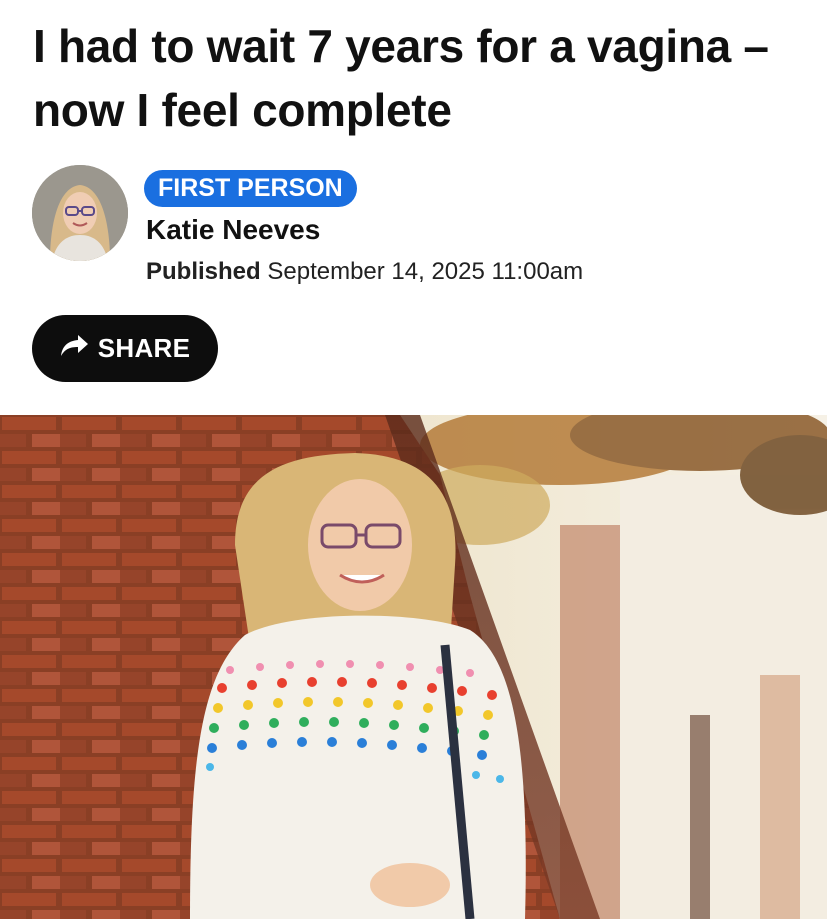 The width and height of the screenshot is (827, 919). I want to click on share-button: SHARE, so click(125, 348).